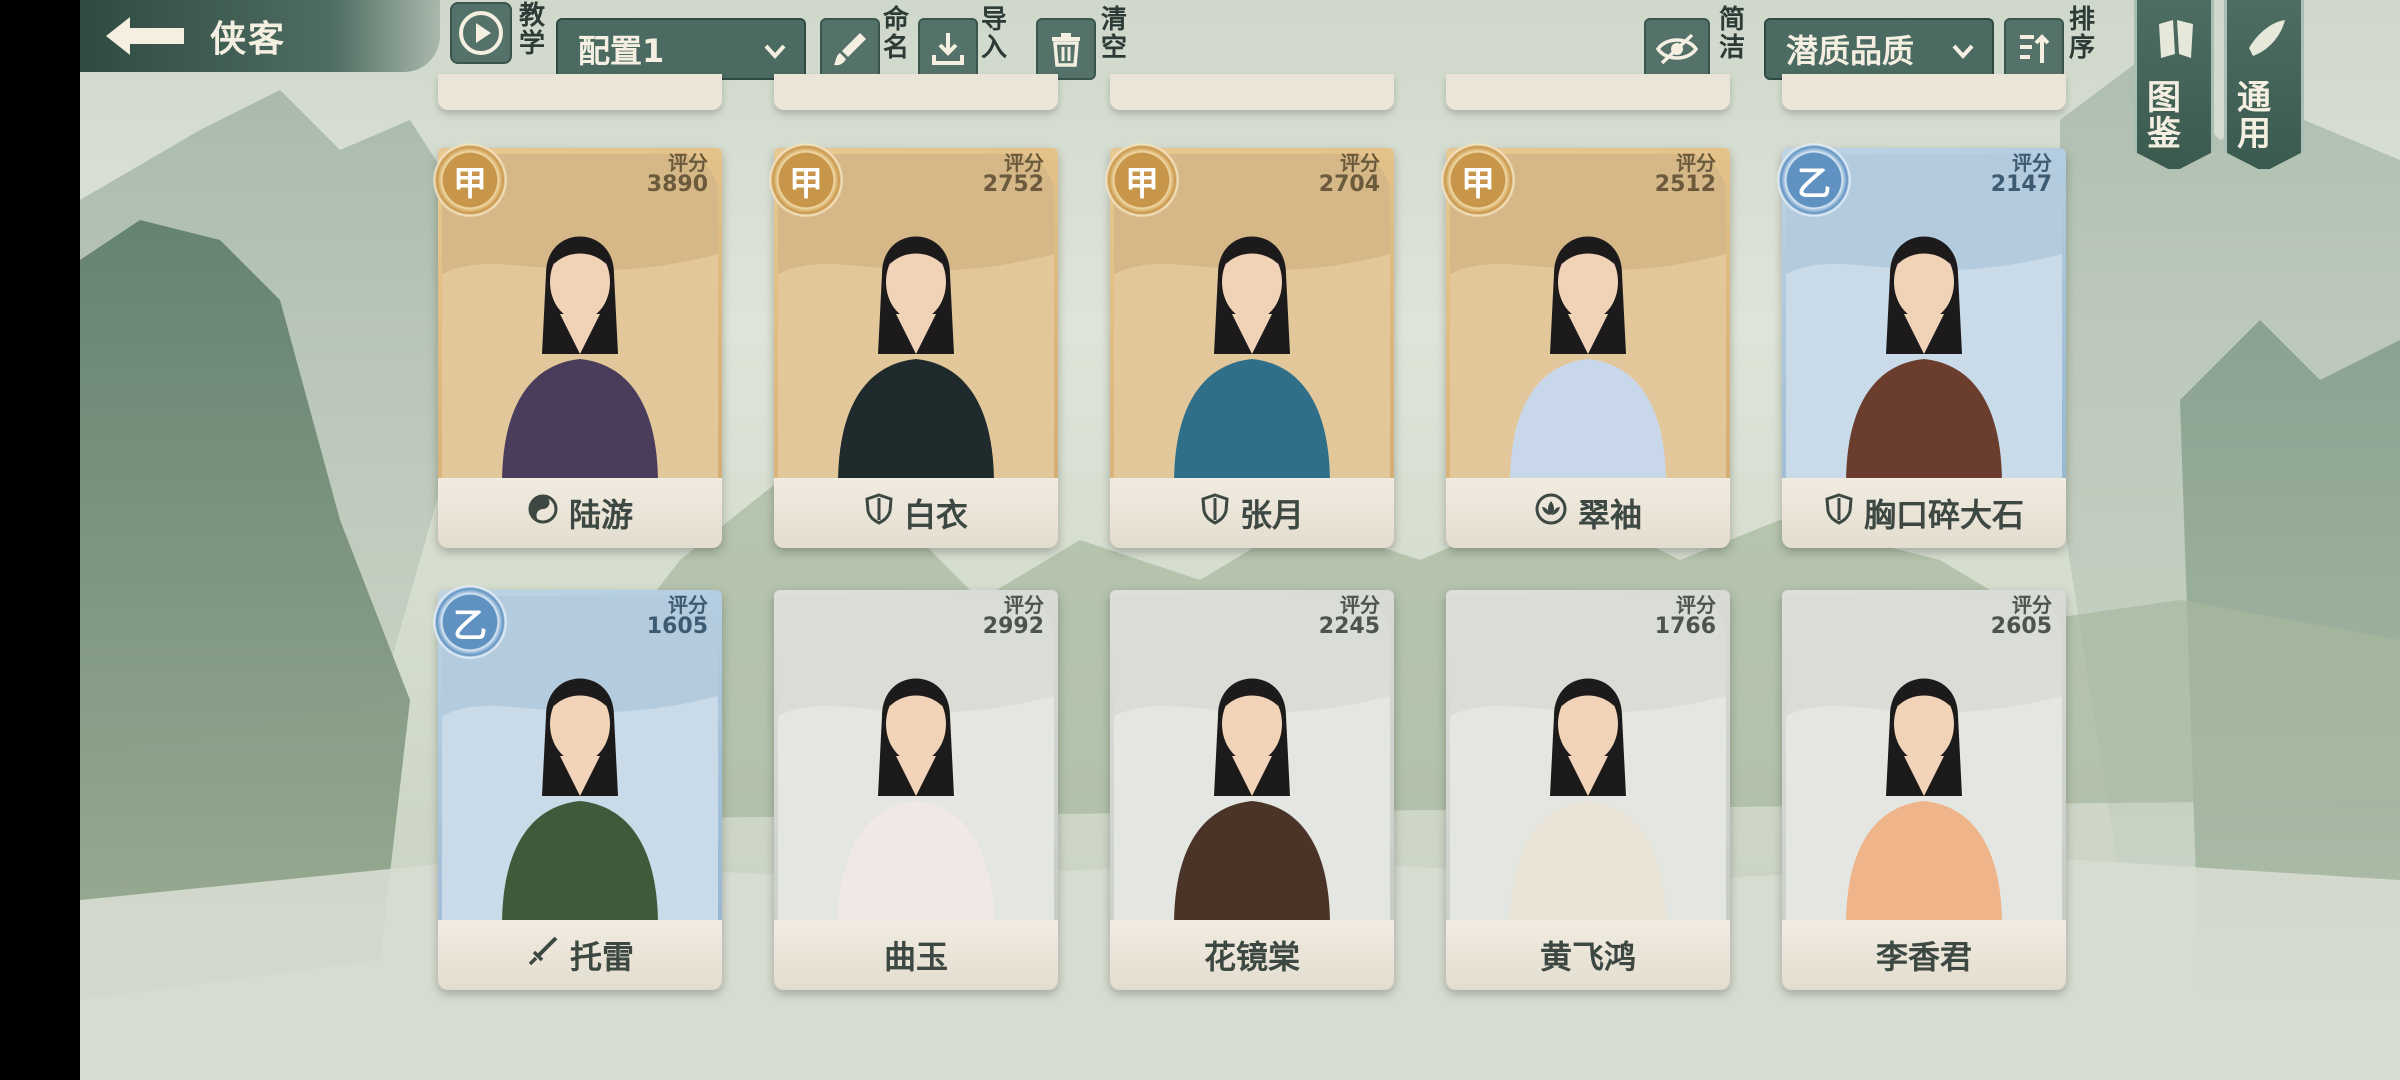 This screenshot has height=1080, width=2400. I want to click on book-icon, so click(2176, 39).